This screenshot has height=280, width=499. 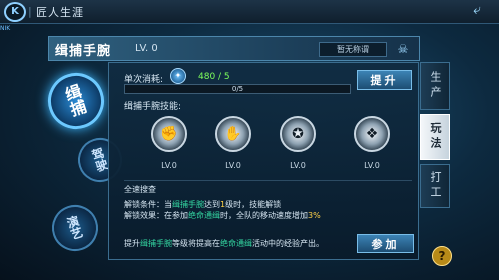 I want to click on gem-icon: ✦, so click(x=178, y=76).